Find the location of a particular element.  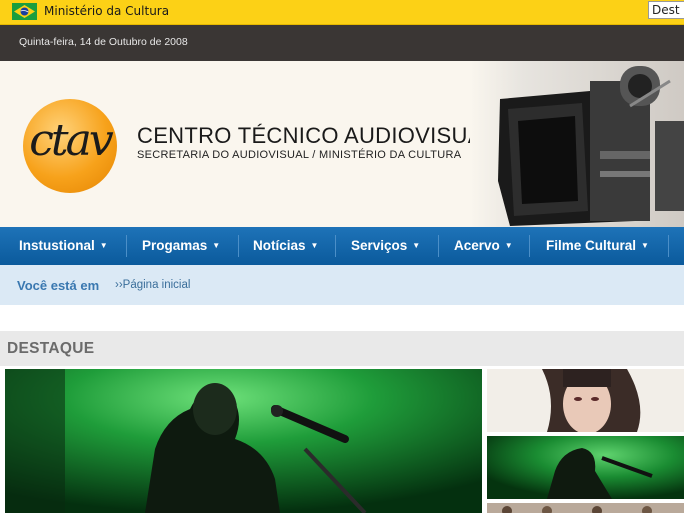

search-input is located at coordinates (666, 10).